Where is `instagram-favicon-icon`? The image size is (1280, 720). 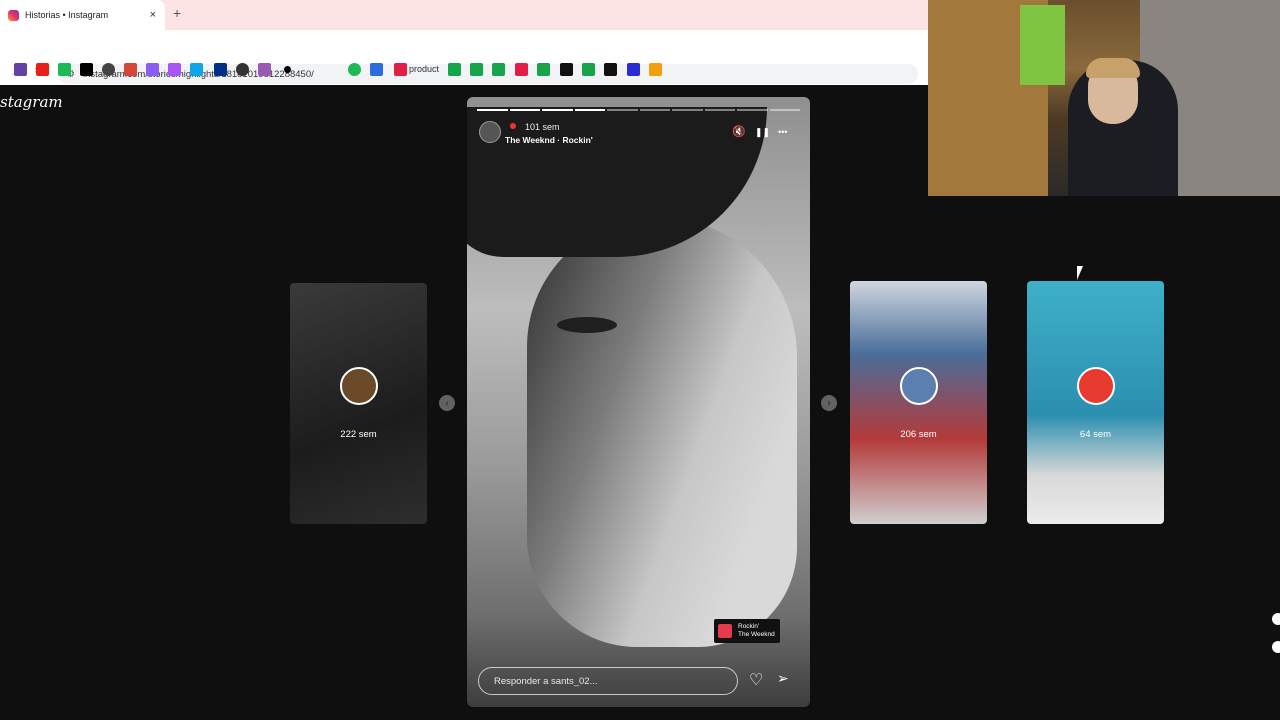 instagram-favicon-icon is located at coordinates (13, 15).